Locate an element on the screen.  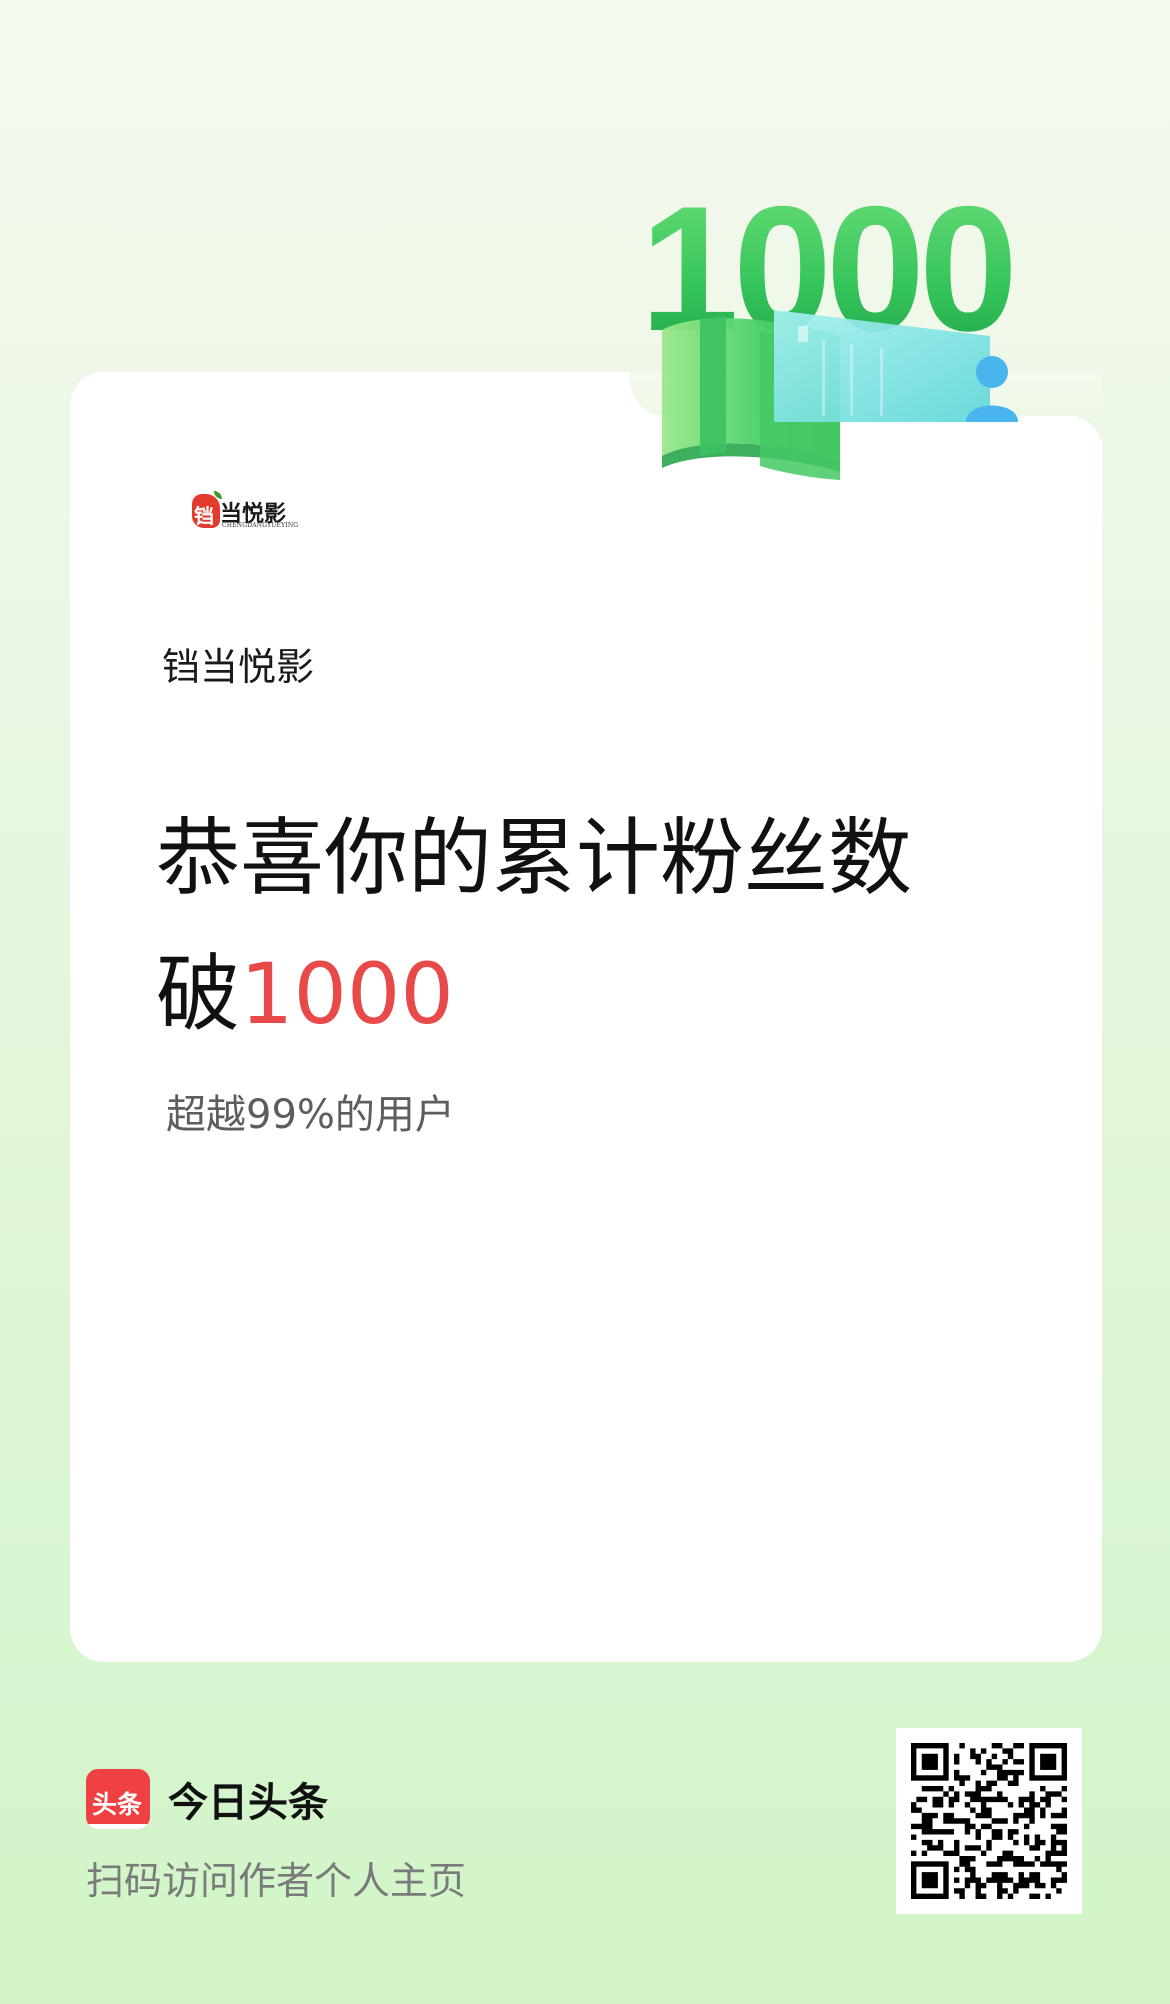
milestone-headline: 恭喜你的累计粉丝数 破1000 is located at coordinates (556, 926).